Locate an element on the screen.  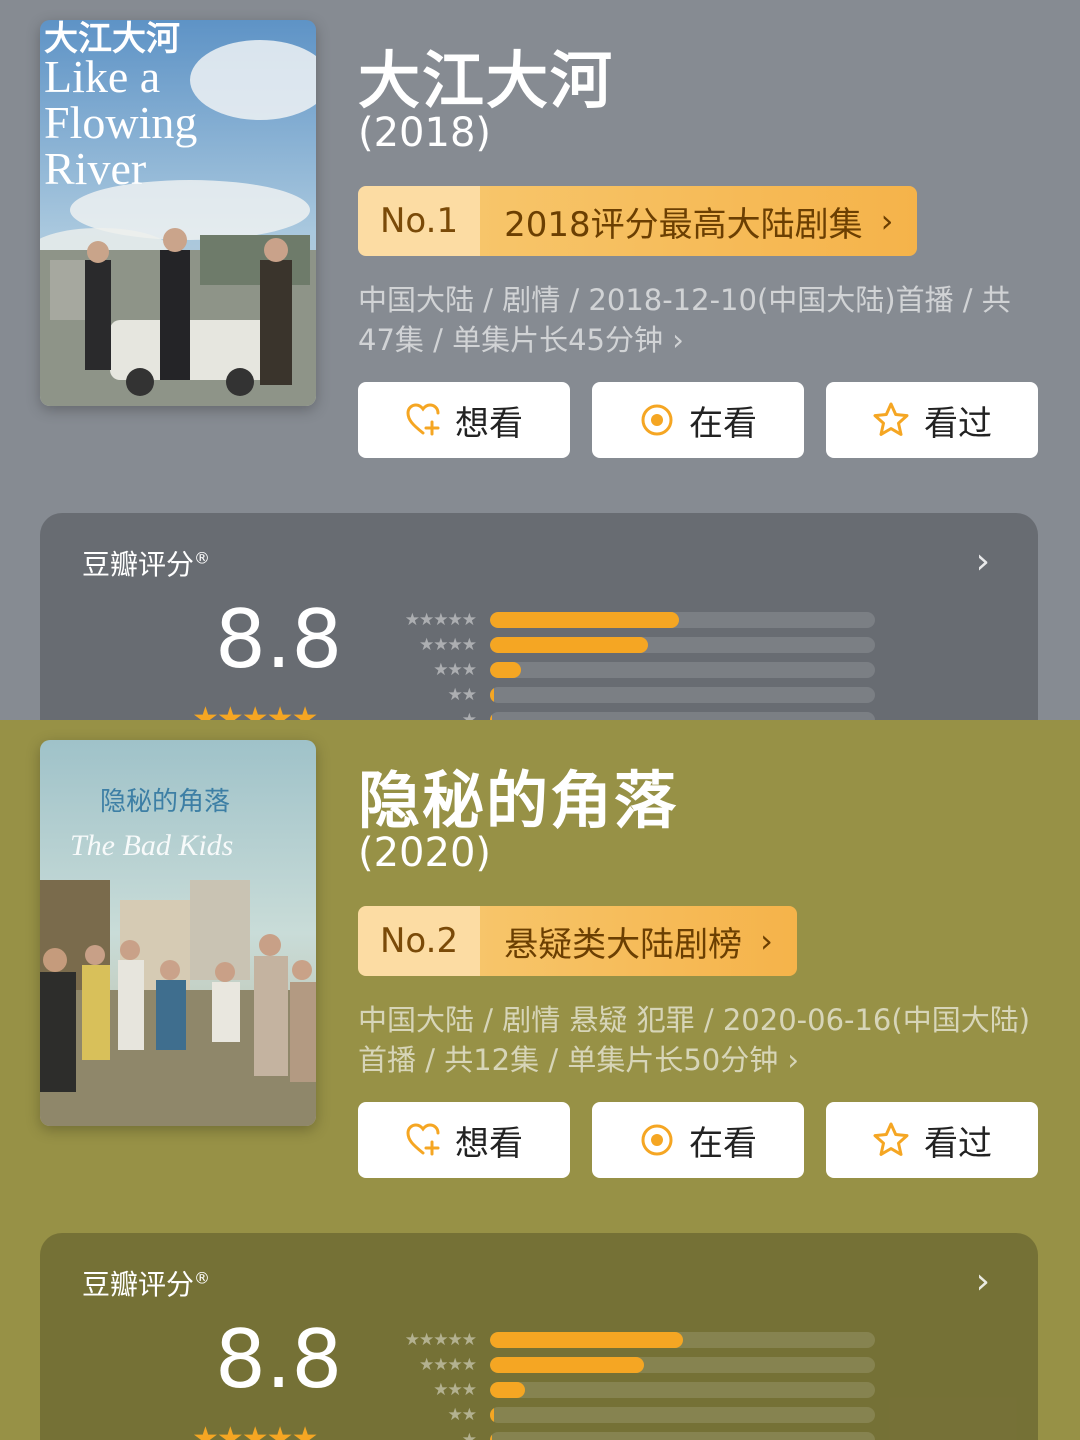
show-title: 隐秘的角落 is located at coordinates (518, 800).